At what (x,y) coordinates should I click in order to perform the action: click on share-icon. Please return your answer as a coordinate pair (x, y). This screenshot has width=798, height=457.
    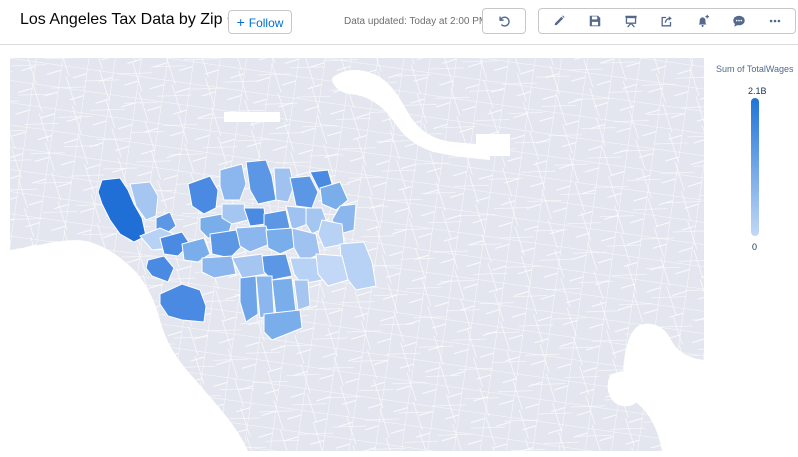
    Looking at the image, I should click on (666, 21).